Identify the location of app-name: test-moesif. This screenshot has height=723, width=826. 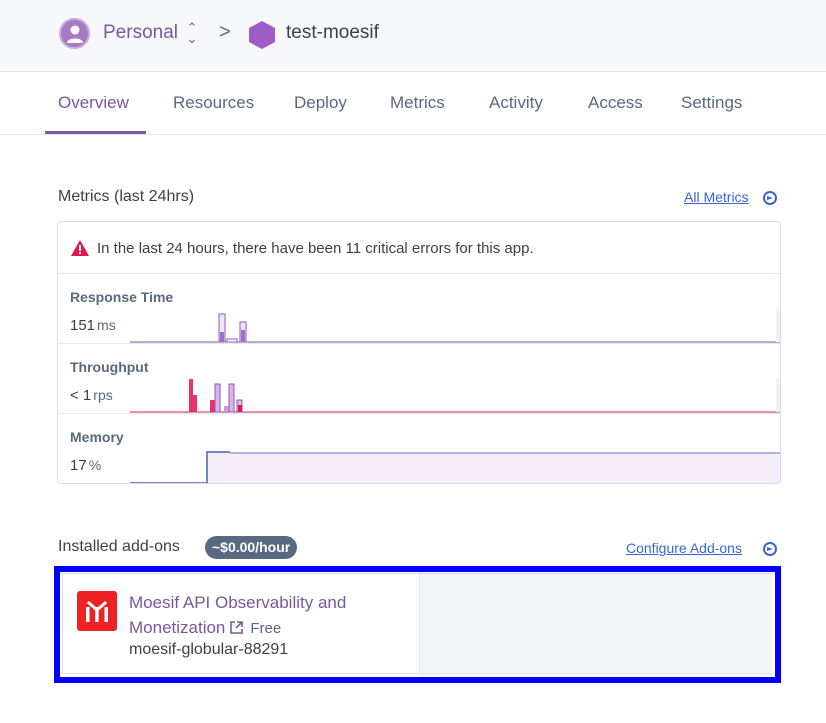
(332, 33).